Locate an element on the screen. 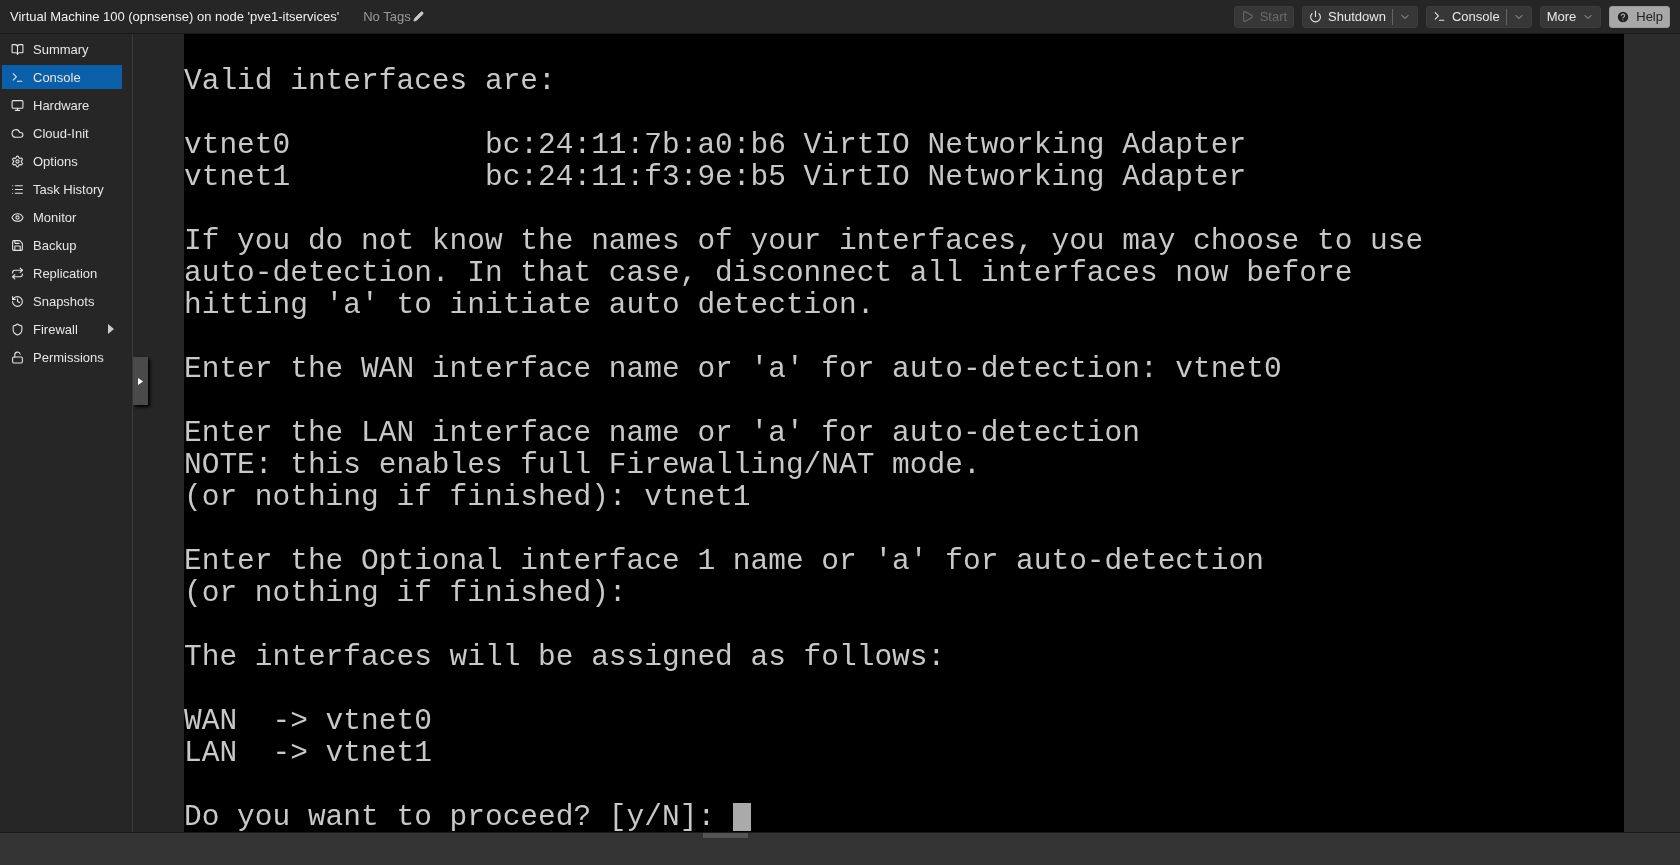  sidebar-item: Cloud-Init is located at coordinates (62, 133).